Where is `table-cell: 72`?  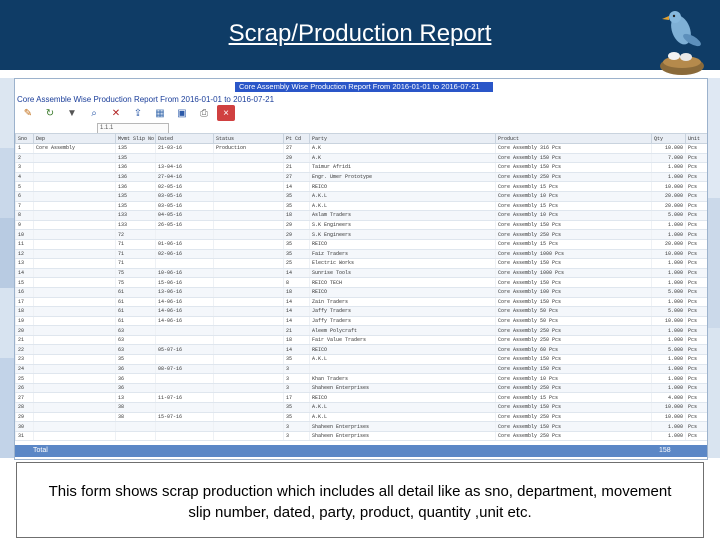 table-cell: 72 is located at coordinates (135, 234).